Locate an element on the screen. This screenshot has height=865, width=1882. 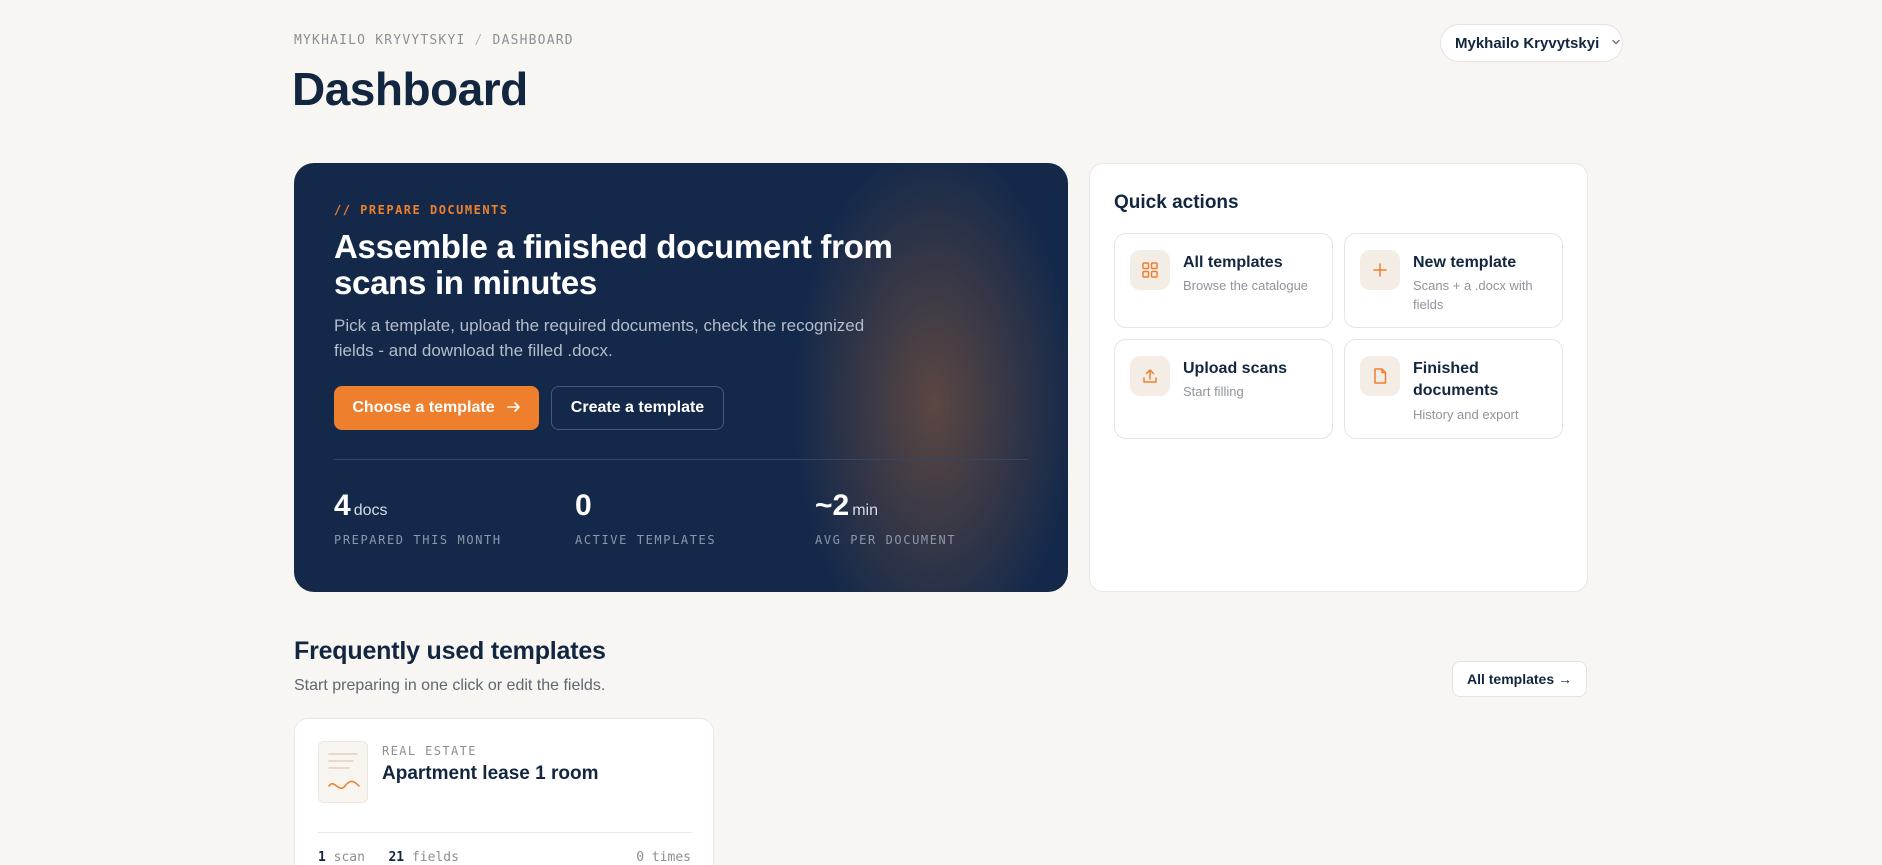
fields-label: fields is located at coordinates (435, 857).